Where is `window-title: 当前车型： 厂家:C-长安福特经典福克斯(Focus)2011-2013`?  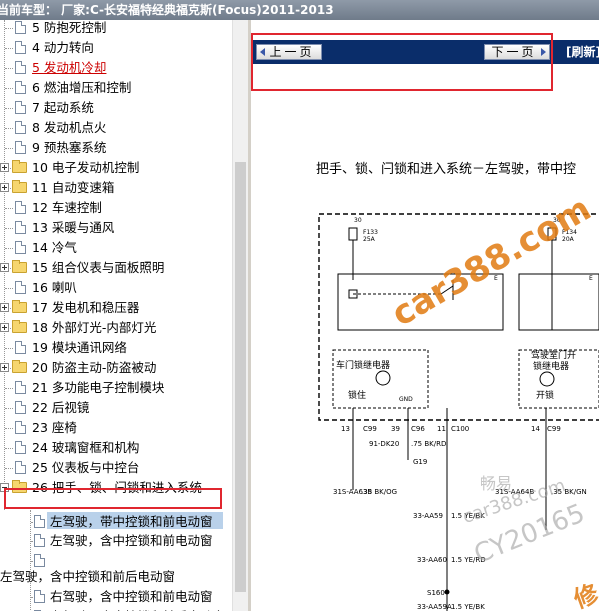 window-title: 当前车型： 厂家:C-长安福特经典福克斯(Focus)2011-2013 is located at coordinates (167, 10).